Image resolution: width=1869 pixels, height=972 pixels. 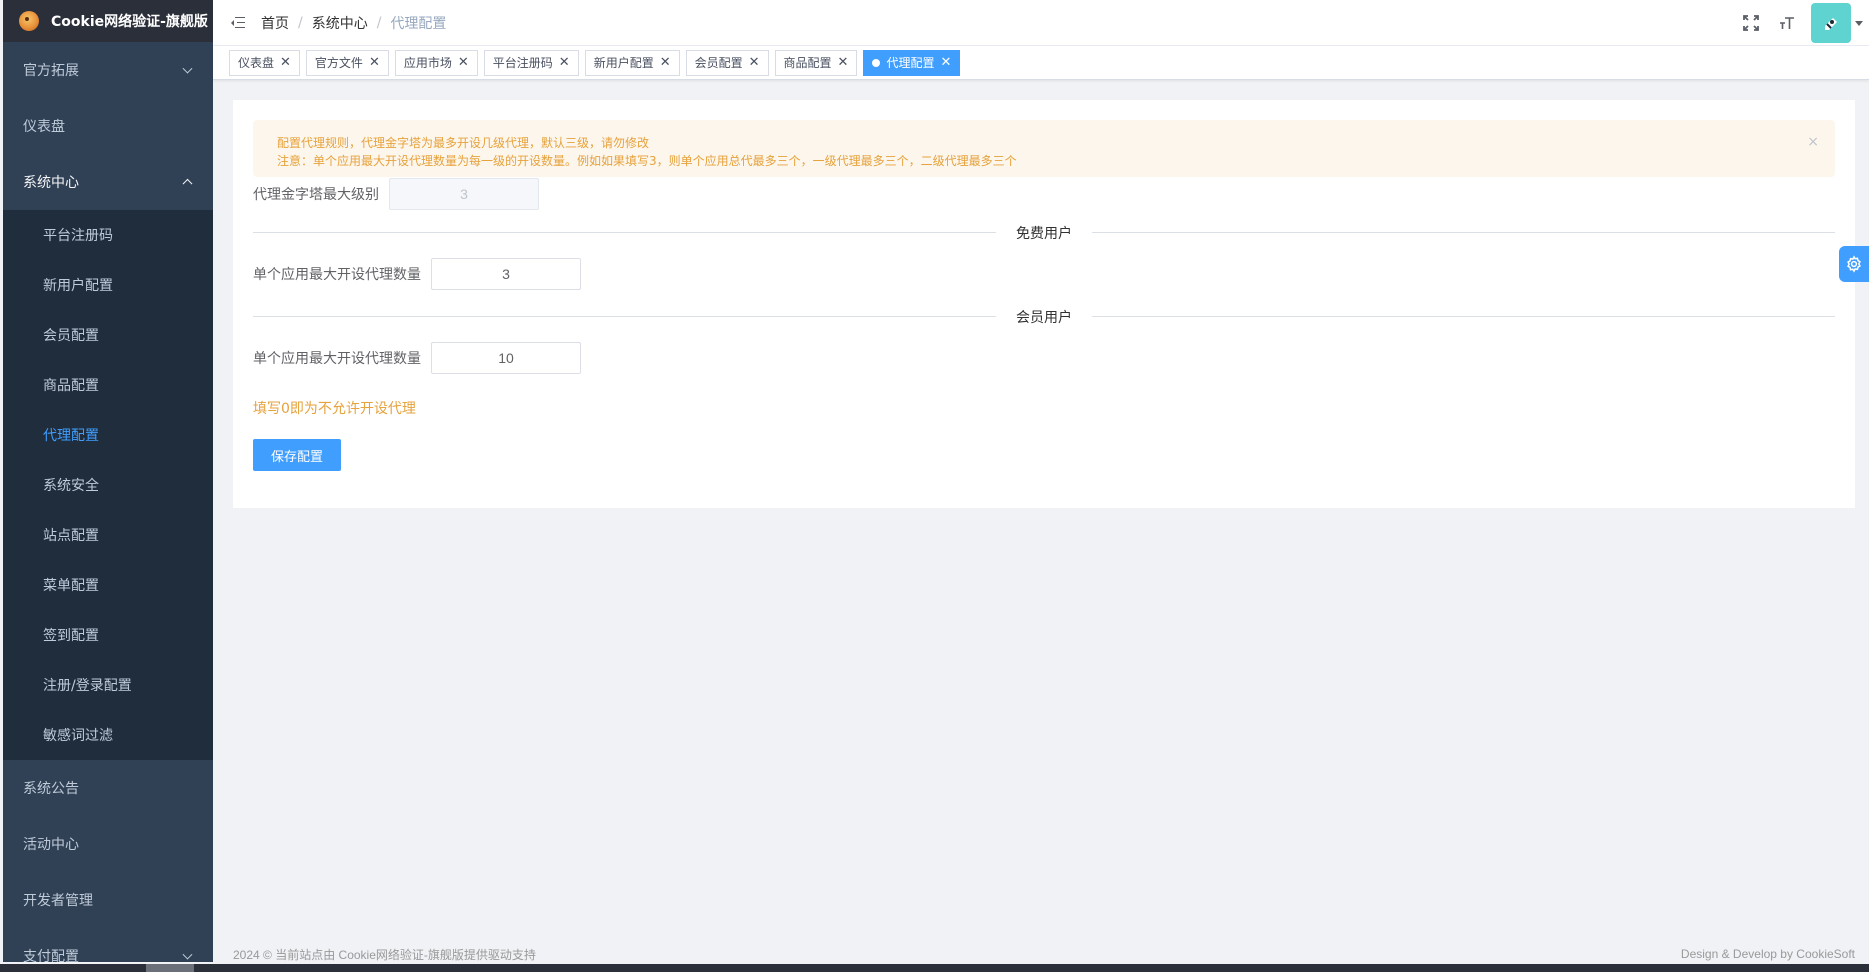 What do you see at coordinates (1751, 23) in the screenshot?
I see `fullscreen-icon` at bounding box center [1751, 23].